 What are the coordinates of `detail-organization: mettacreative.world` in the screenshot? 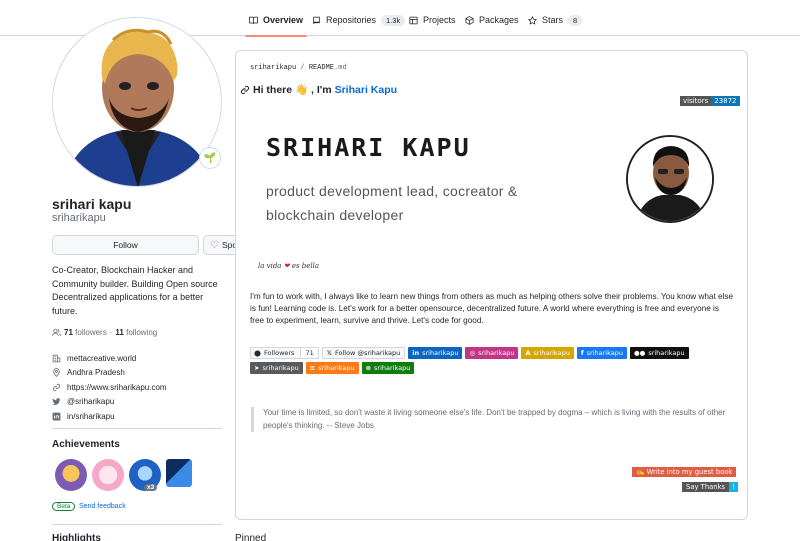 It's located at (109, 358).